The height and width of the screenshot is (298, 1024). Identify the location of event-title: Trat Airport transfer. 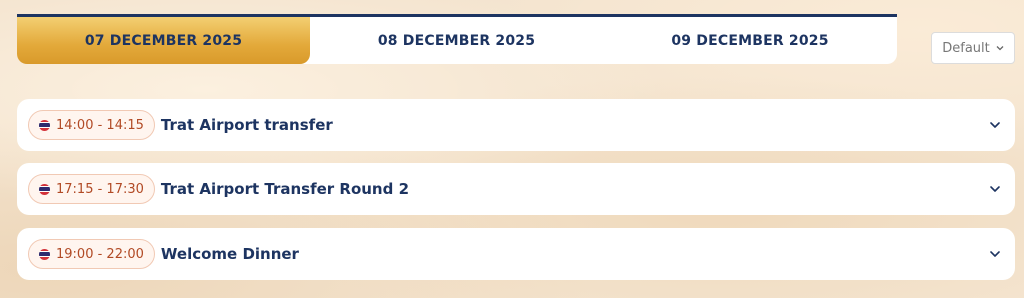
(246, 125).